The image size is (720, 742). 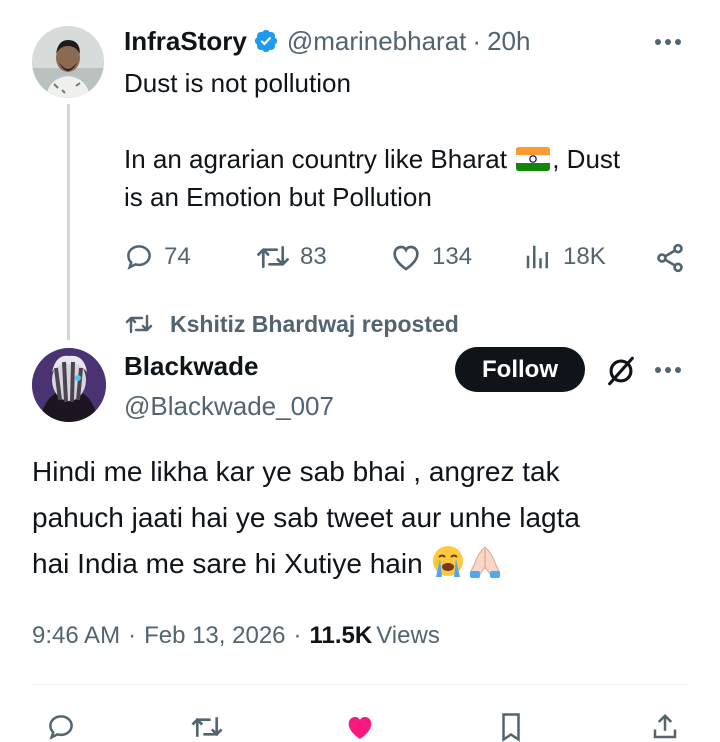 I want to click on views-count: 11.5K, so click(x=341, y=636).